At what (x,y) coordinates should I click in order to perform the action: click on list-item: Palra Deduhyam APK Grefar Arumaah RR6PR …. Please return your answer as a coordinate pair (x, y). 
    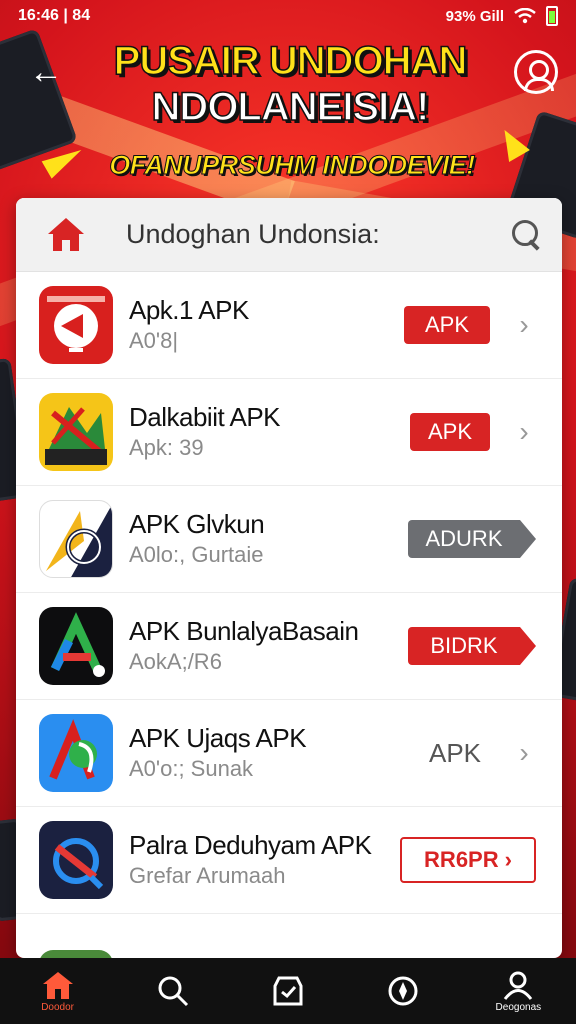
    Looking at the image, I should click on (289, 860).